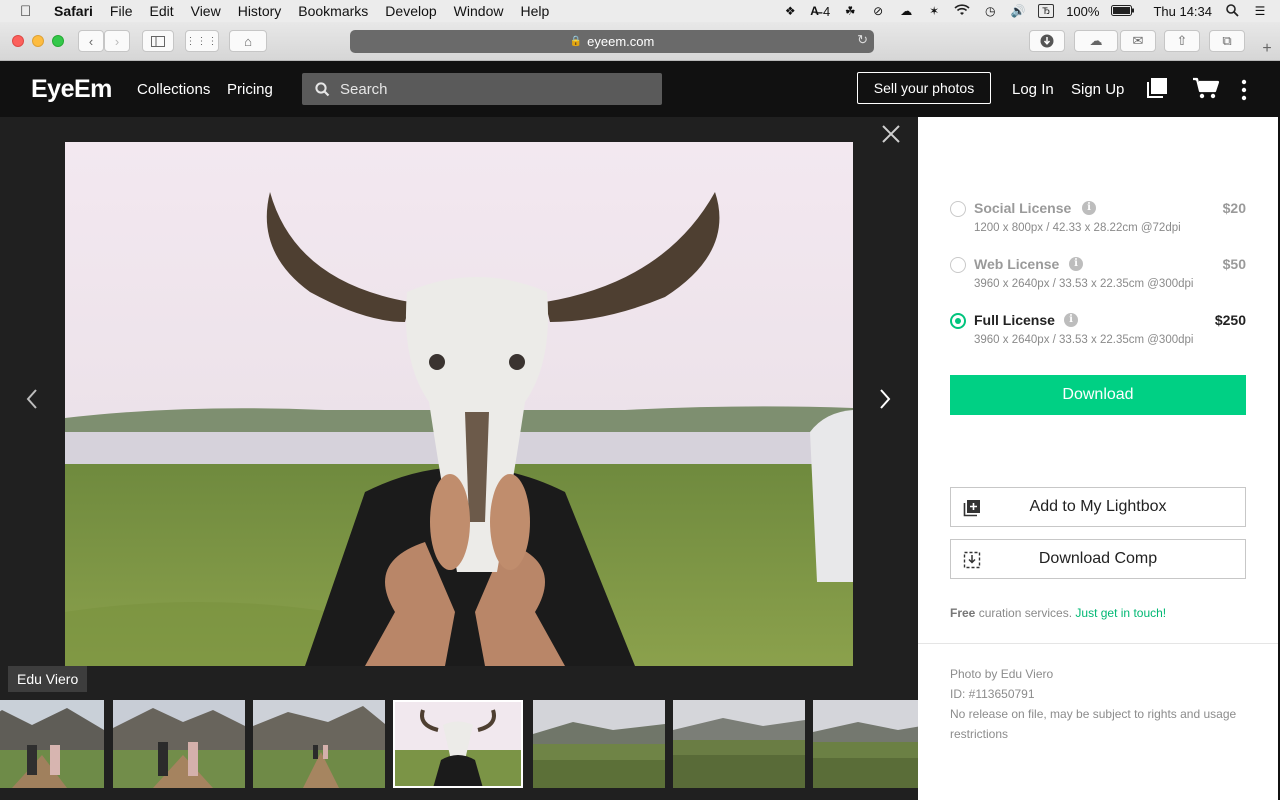 The image size is (1280, 800). What do you see at coordinates (1230, 320) in the screenshot?
I see `license-price: $250` at bounding box center [1230, 320].